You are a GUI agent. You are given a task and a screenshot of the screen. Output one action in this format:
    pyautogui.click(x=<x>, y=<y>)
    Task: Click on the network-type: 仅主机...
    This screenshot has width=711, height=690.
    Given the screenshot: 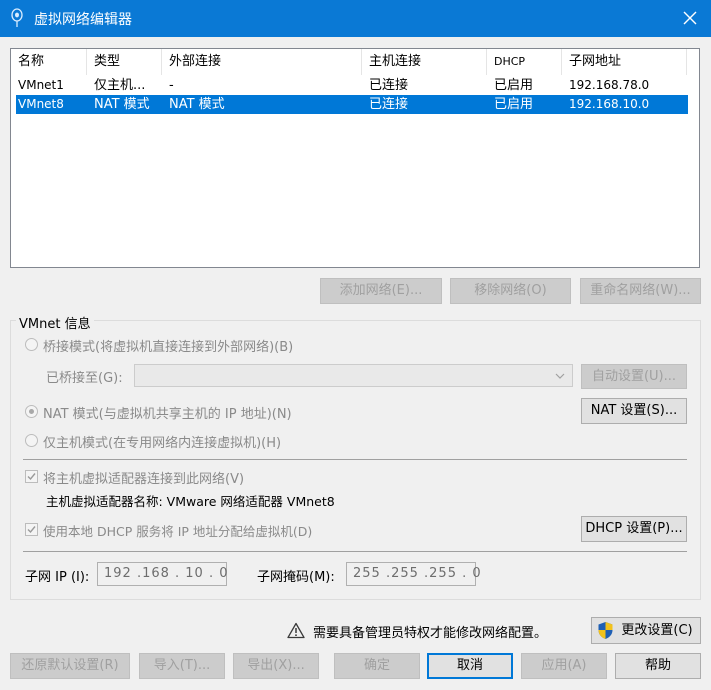 What is the action you would take?
    pyautogui.click(x=120, y=85)
    